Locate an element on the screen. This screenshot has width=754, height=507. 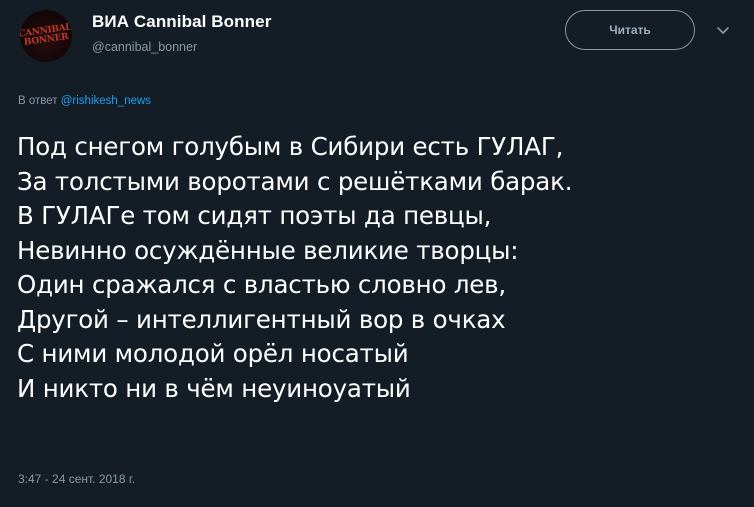
avatar: CANNIBAL BONNER is located at coordinates (46, 36).